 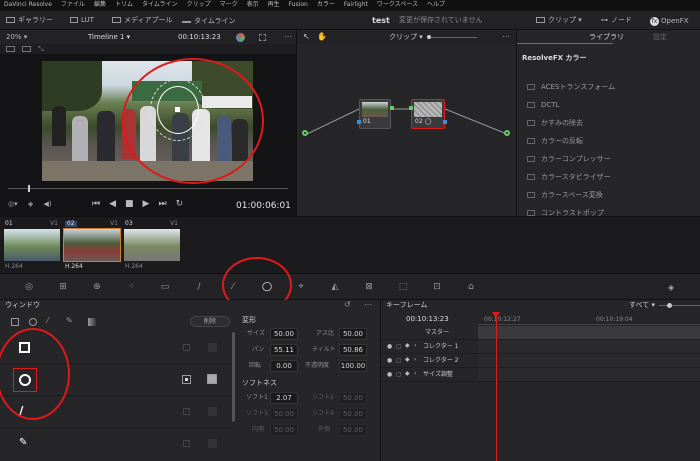 I want to click on clip-thumbnail: 03 V1 H.264, so click(x=152, y=246).